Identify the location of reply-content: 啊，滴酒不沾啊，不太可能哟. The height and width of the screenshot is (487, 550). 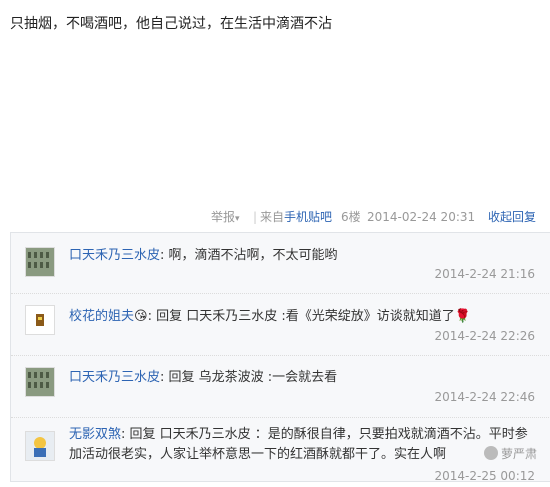
(253, 255).